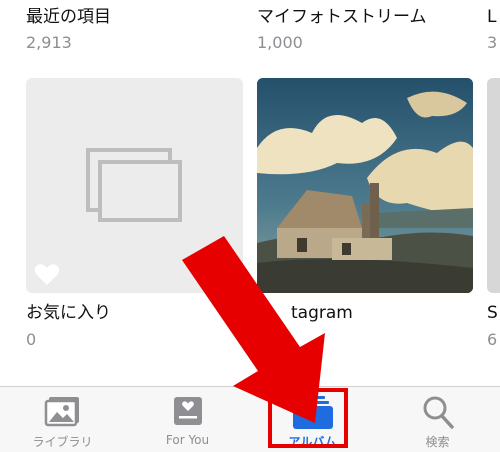 The image size is (500, 452). I want to click on album-title-recents: 最近の項目, so click(68, 17).